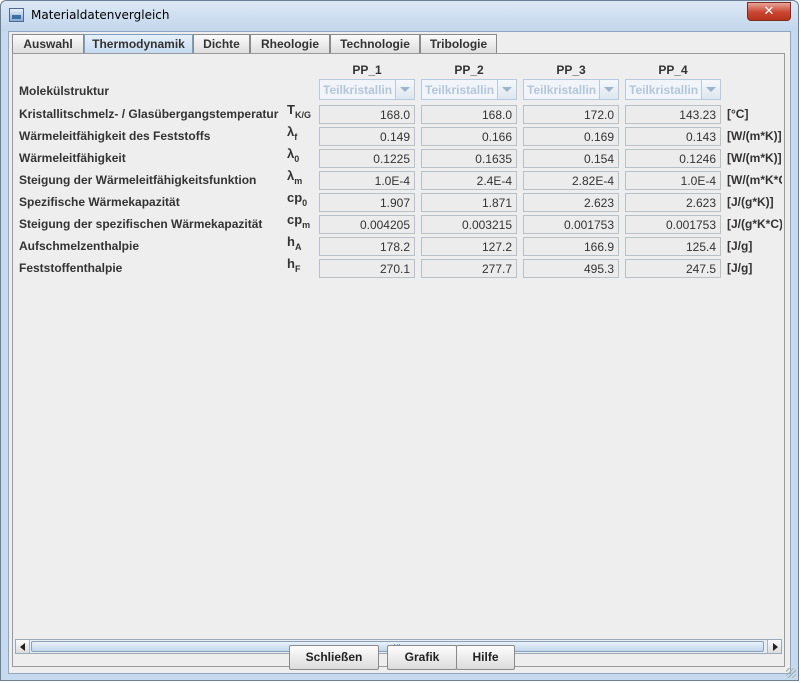 This screenshot has height=683, width=801. What do you see at coordinates (293, 155) in the screenshot?
I see `row-symbol: λ0` at bounding box center [293, 155].